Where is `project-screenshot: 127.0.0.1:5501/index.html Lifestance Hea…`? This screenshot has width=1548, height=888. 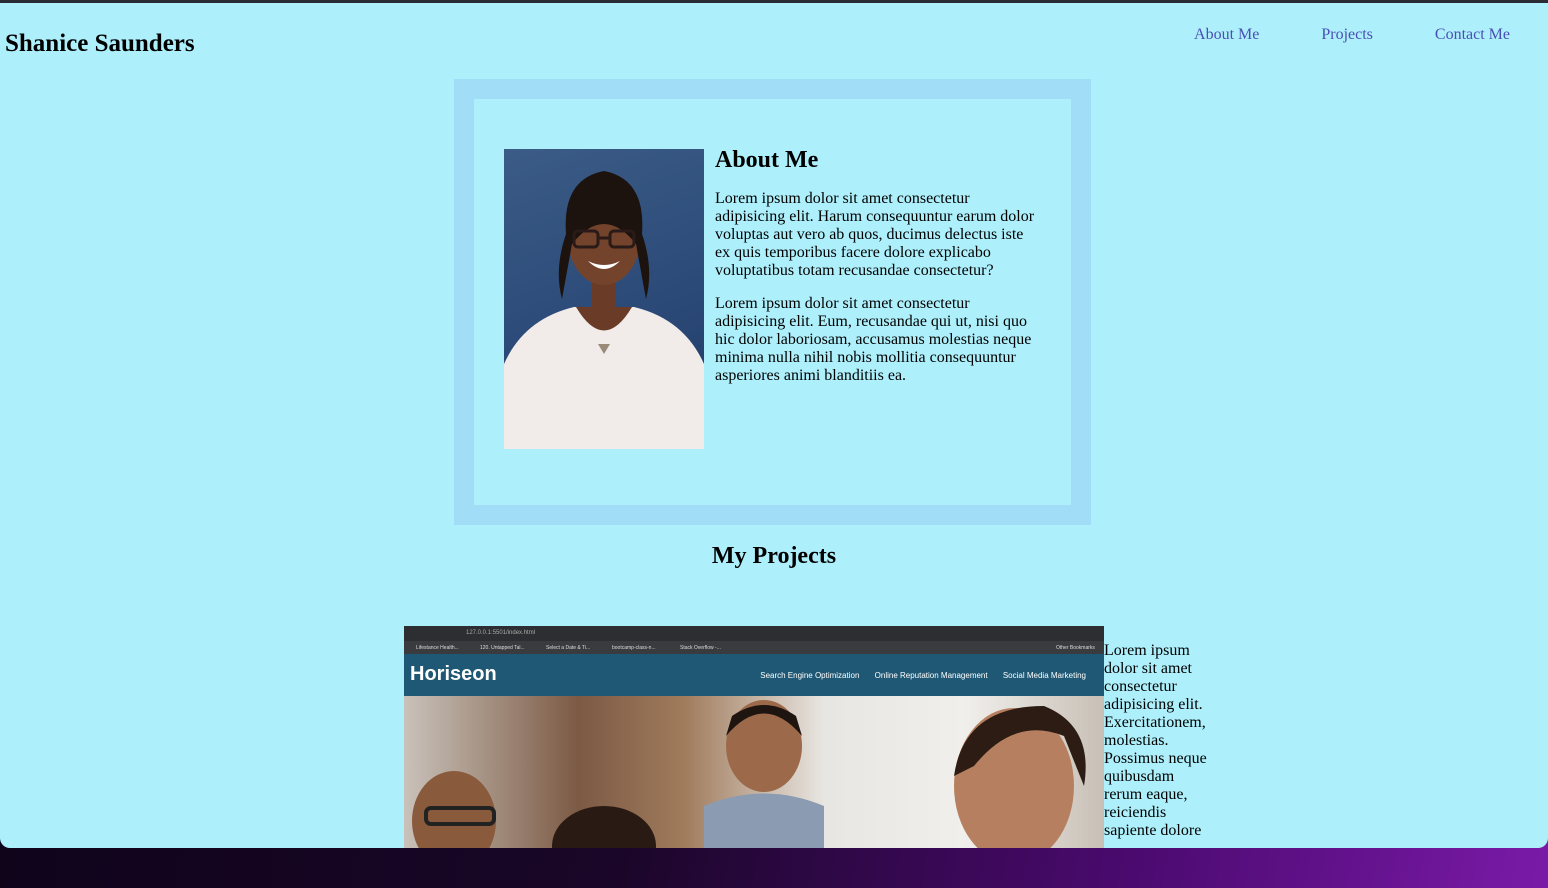 project-screenshot: 127.0.0.1:5501/index.html Lifestance Hea… is located at coordinates (754, 737).